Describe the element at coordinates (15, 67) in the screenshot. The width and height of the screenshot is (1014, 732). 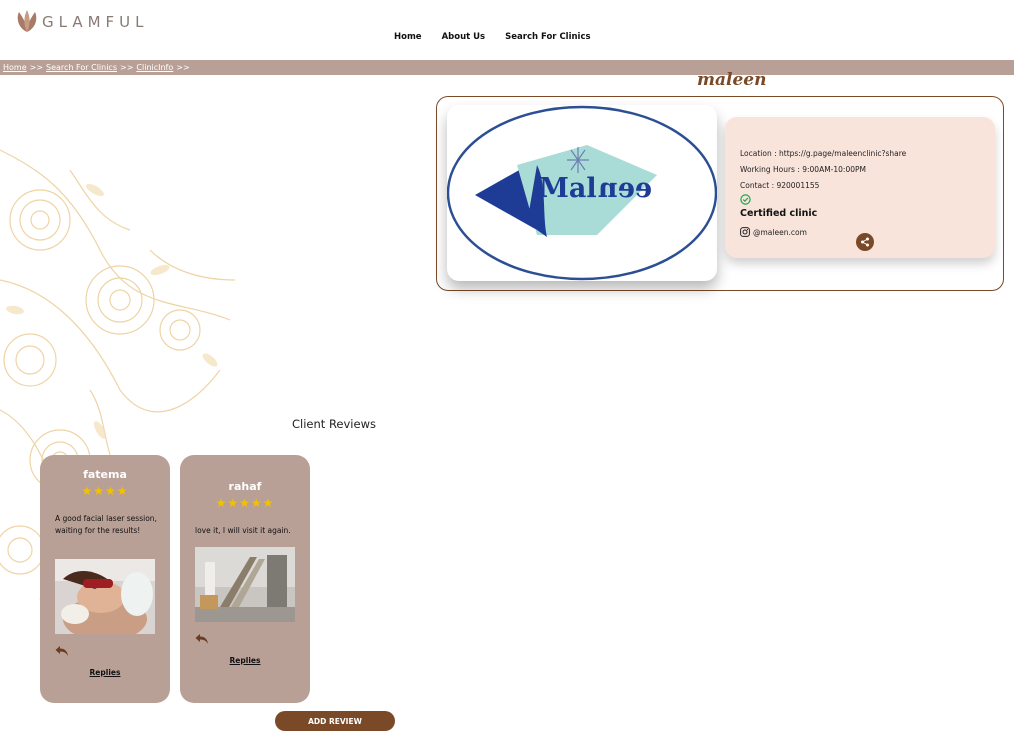
I see `breadcrumb-home: Home` at that location.